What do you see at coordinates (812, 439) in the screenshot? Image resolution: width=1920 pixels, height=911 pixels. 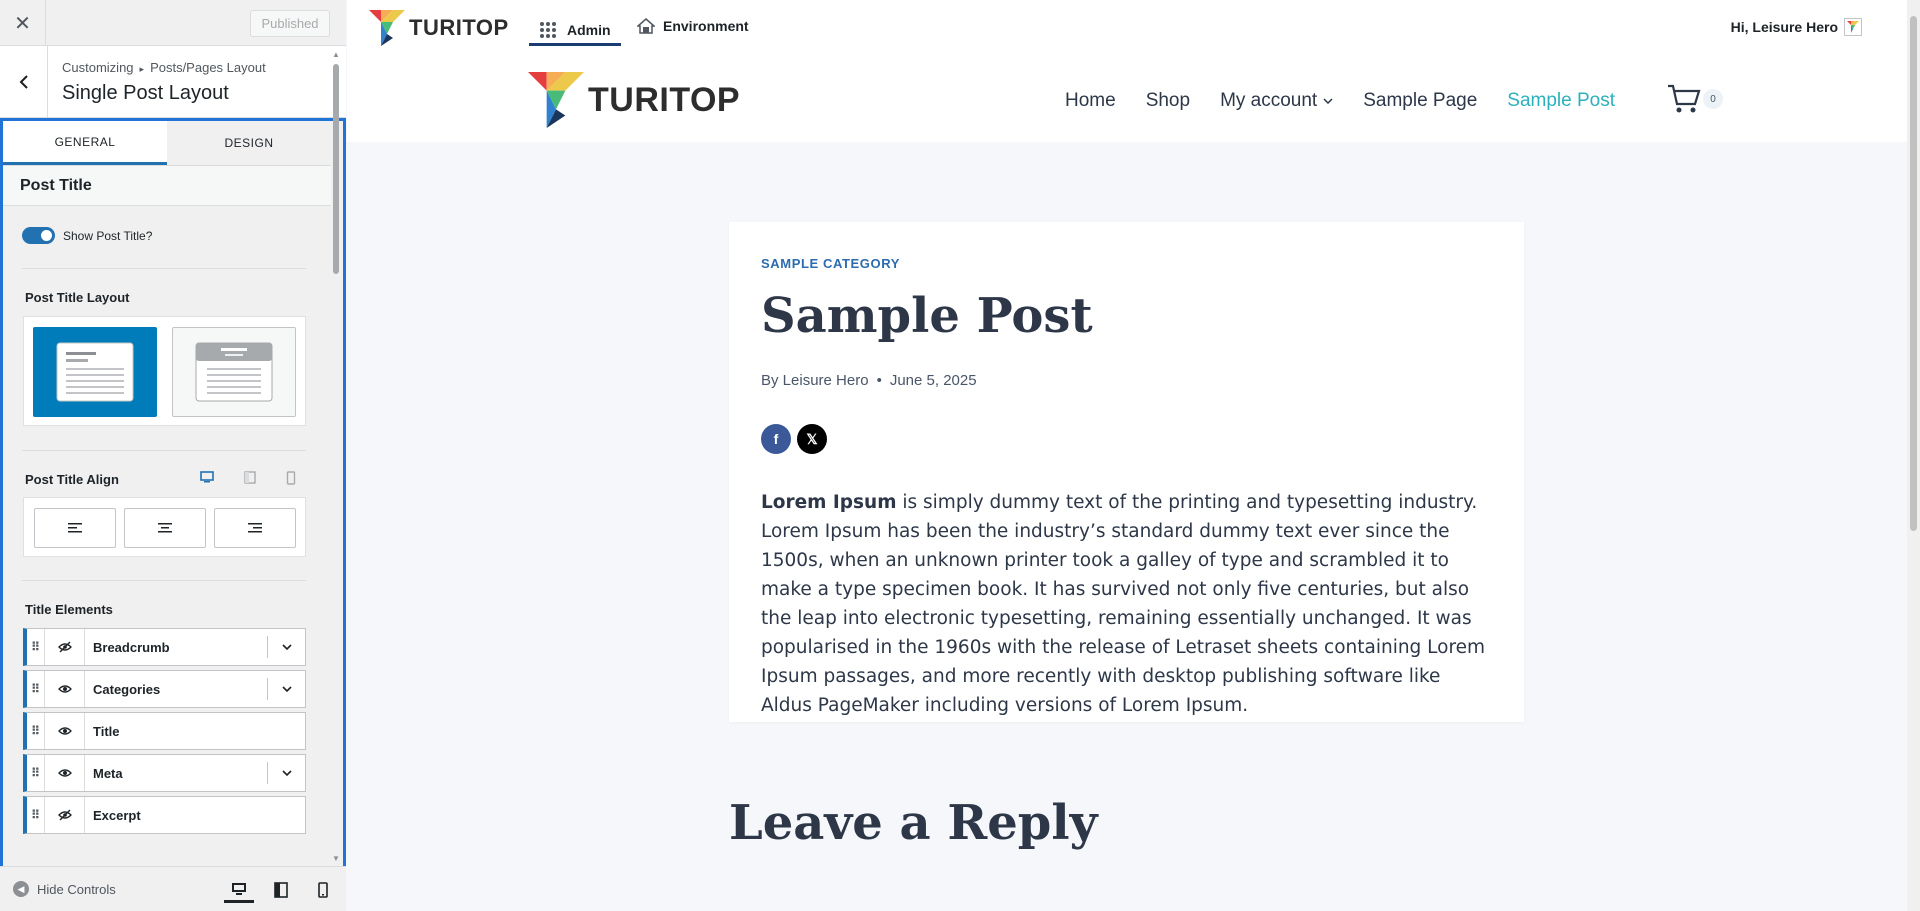 I see `x-twitter-icon: 𝕏` at bounding box center [812, 439].